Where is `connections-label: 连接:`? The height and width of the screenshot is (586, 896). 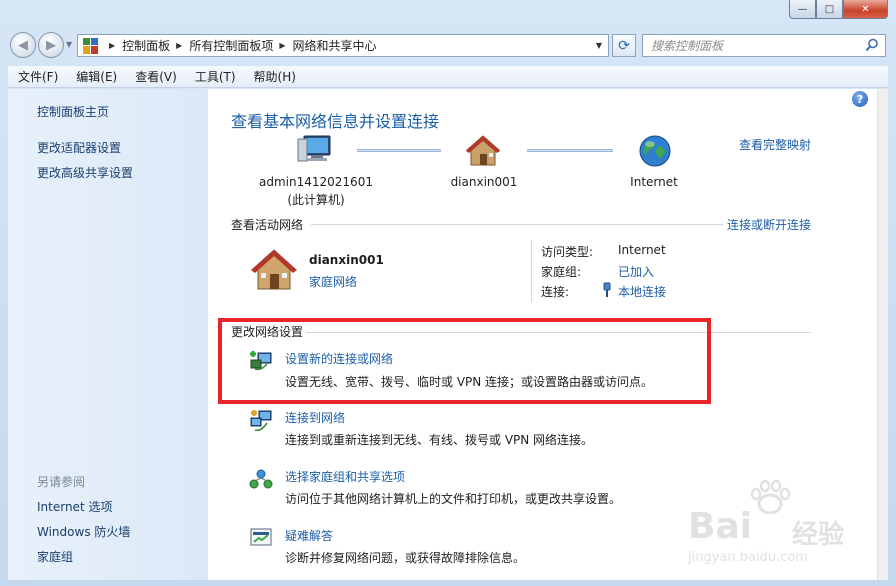 connections-label: 连接: is located at coordinates (555, 292).